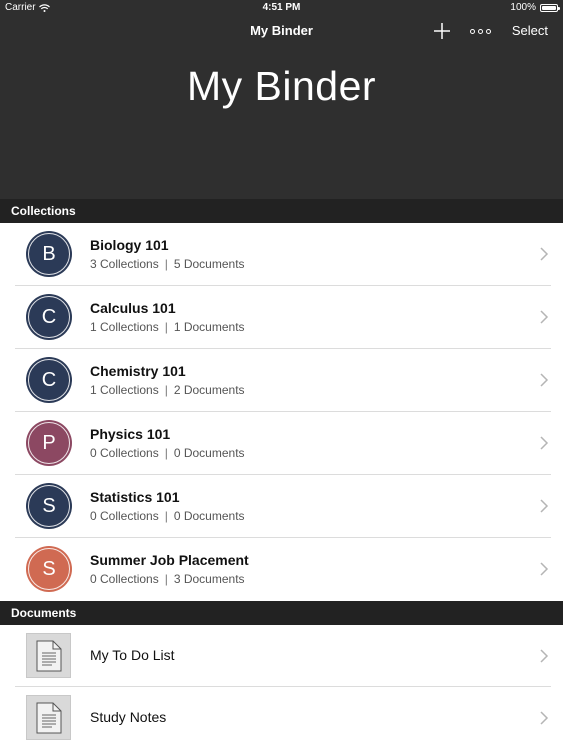 The width and height of the screenshot is (563, 750). What do you see at coordinates (281, 254) in the screenshot?
I see `collection-row-biology-101: B Biology 101 3 Collections | 5 Documents` at bounding box center [281, 254].